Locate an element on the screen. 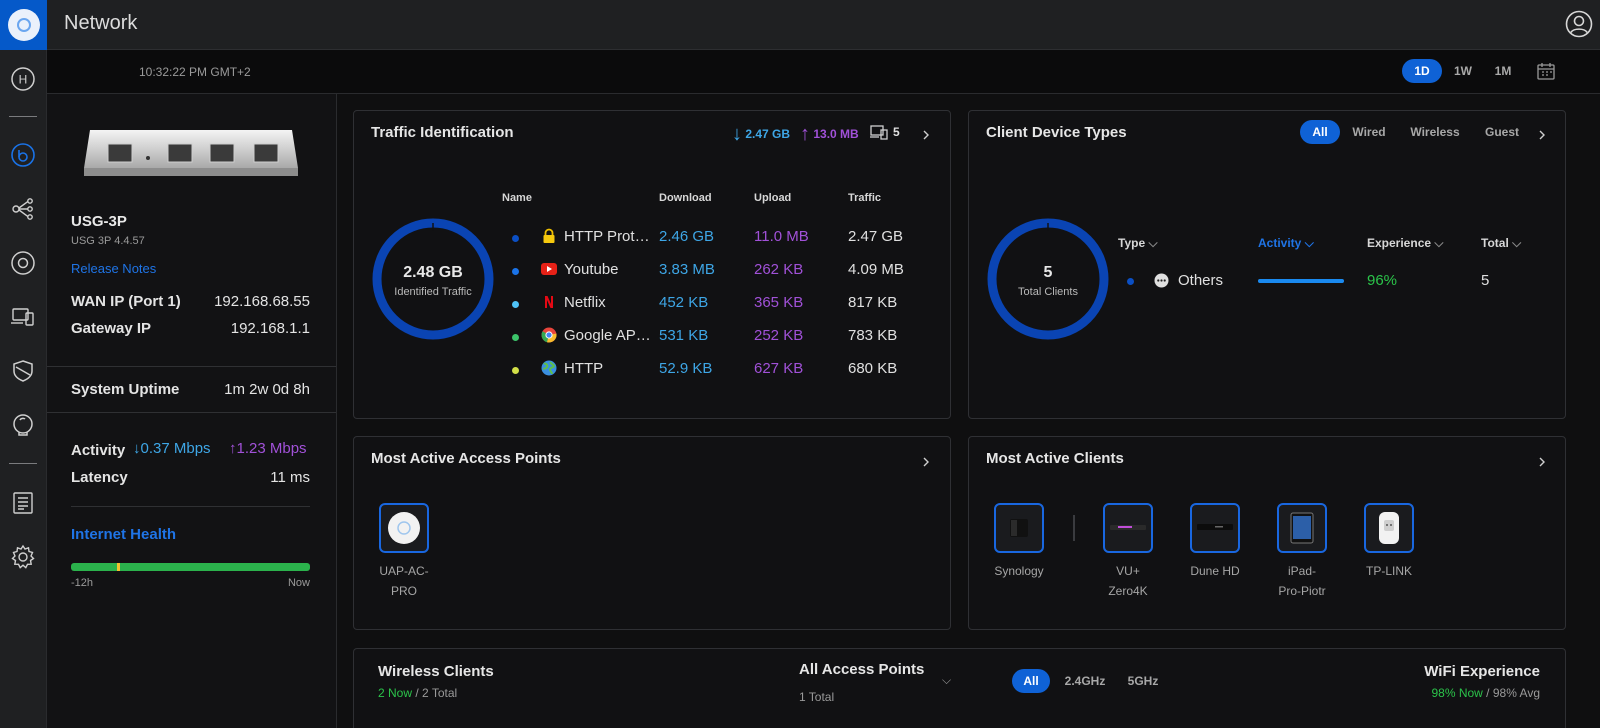  health-start-label: -12h is located at coordinates (82, 583).